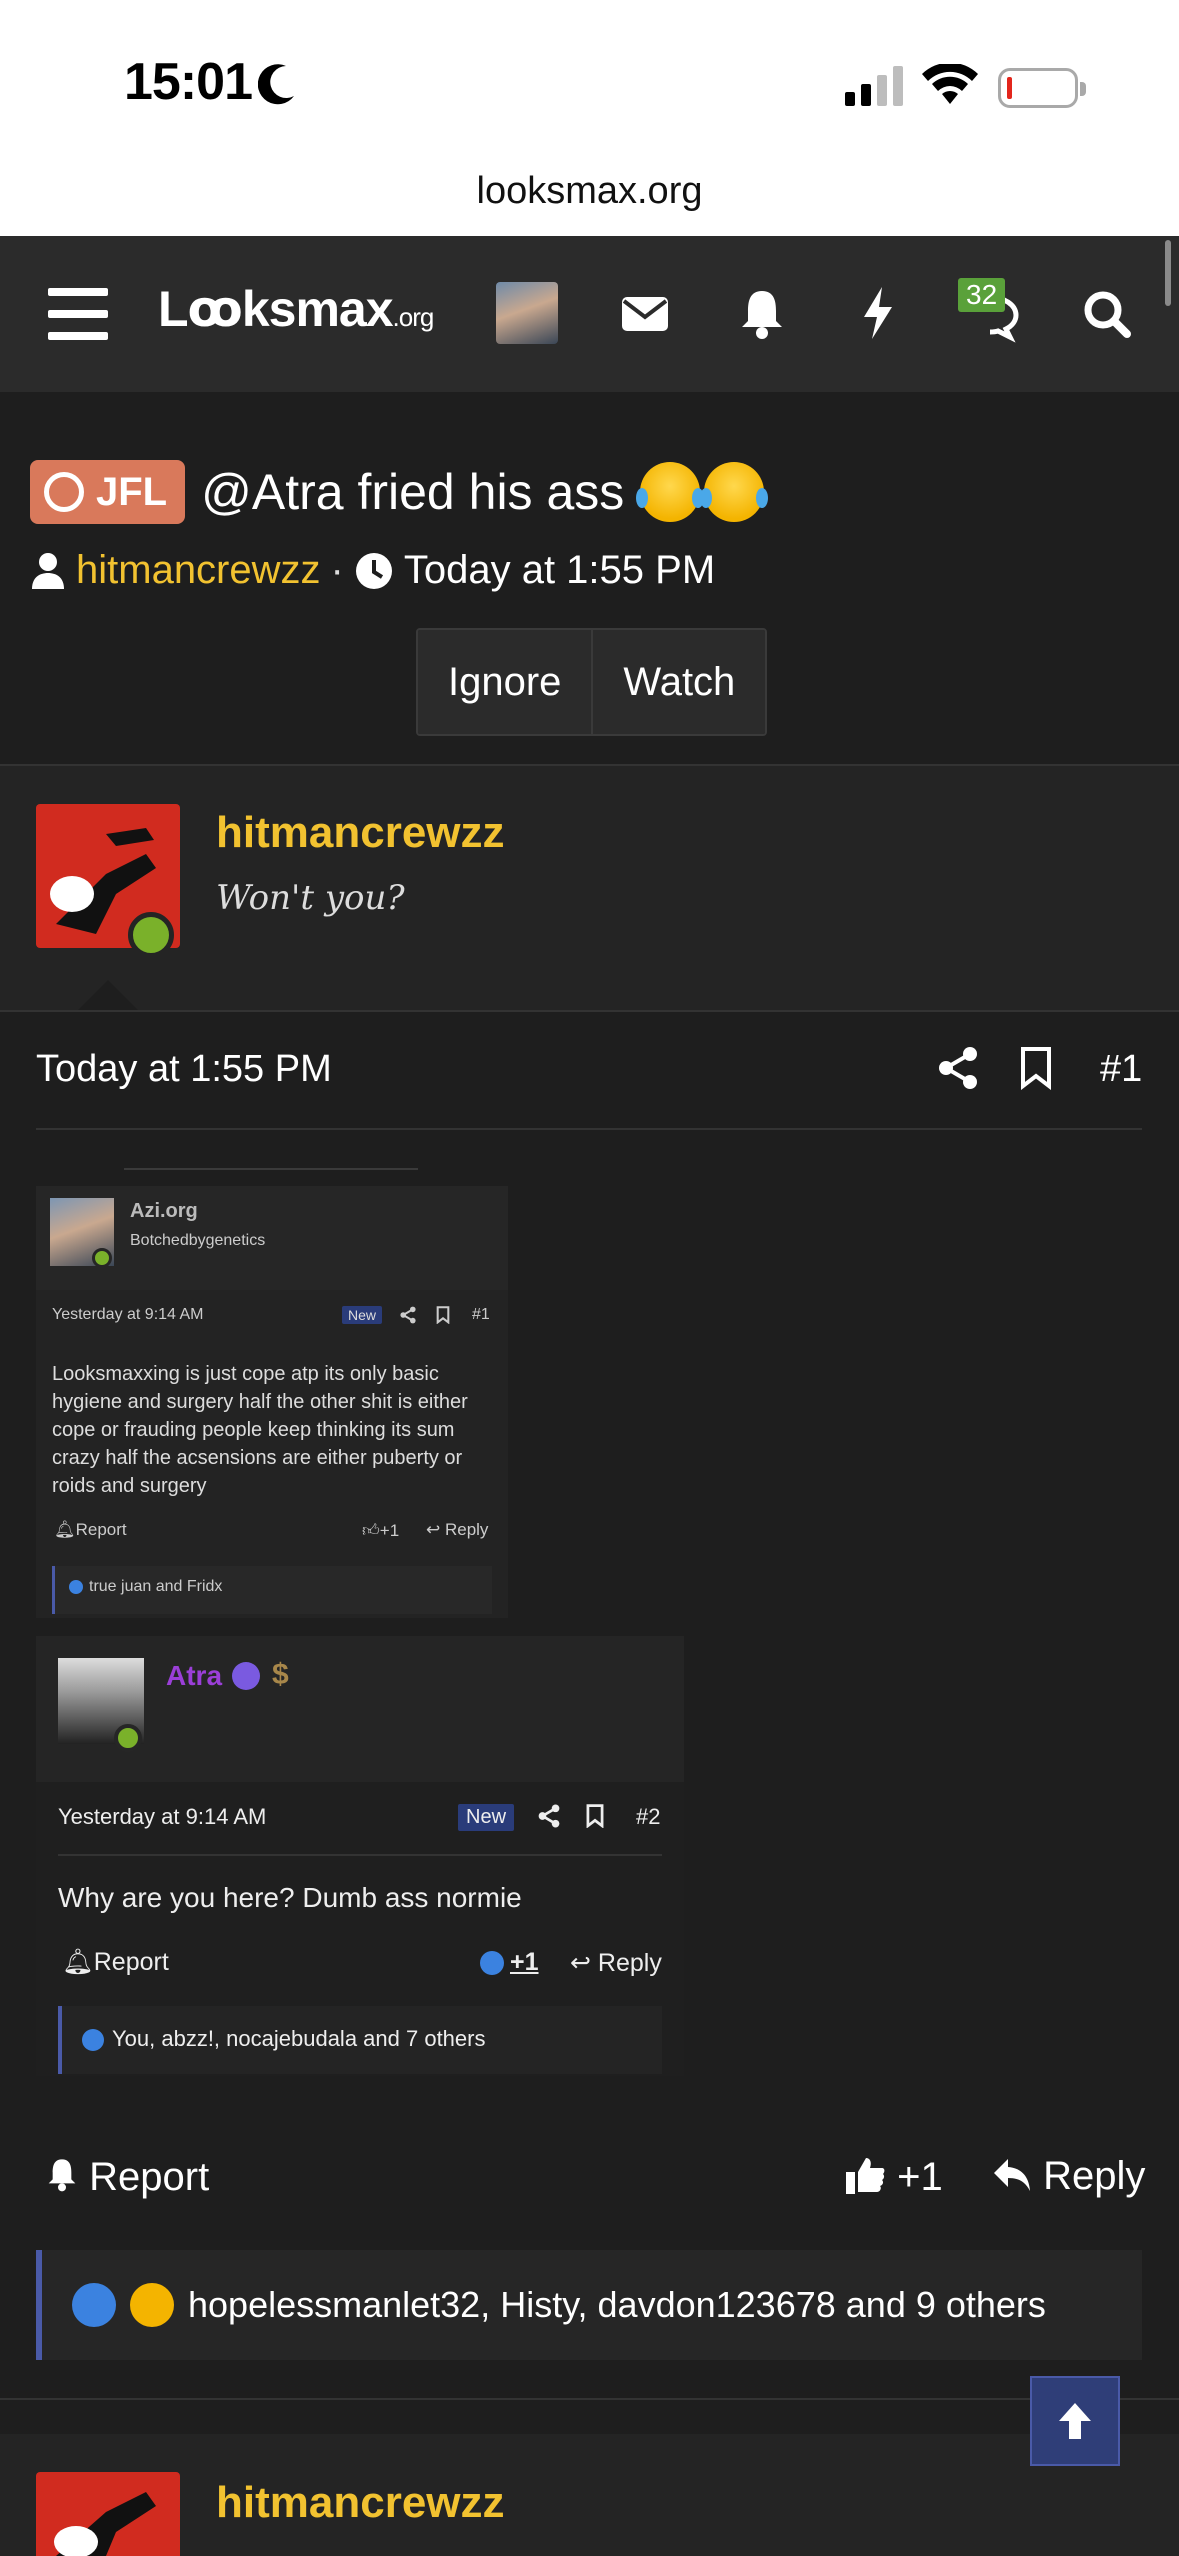 The width and height of the screenshot is (1179, 2556). What do you see at coordinates (128, 1738) in the screenshot?
I see `embed2-online-indicator` at bounding box center [128, 1738].